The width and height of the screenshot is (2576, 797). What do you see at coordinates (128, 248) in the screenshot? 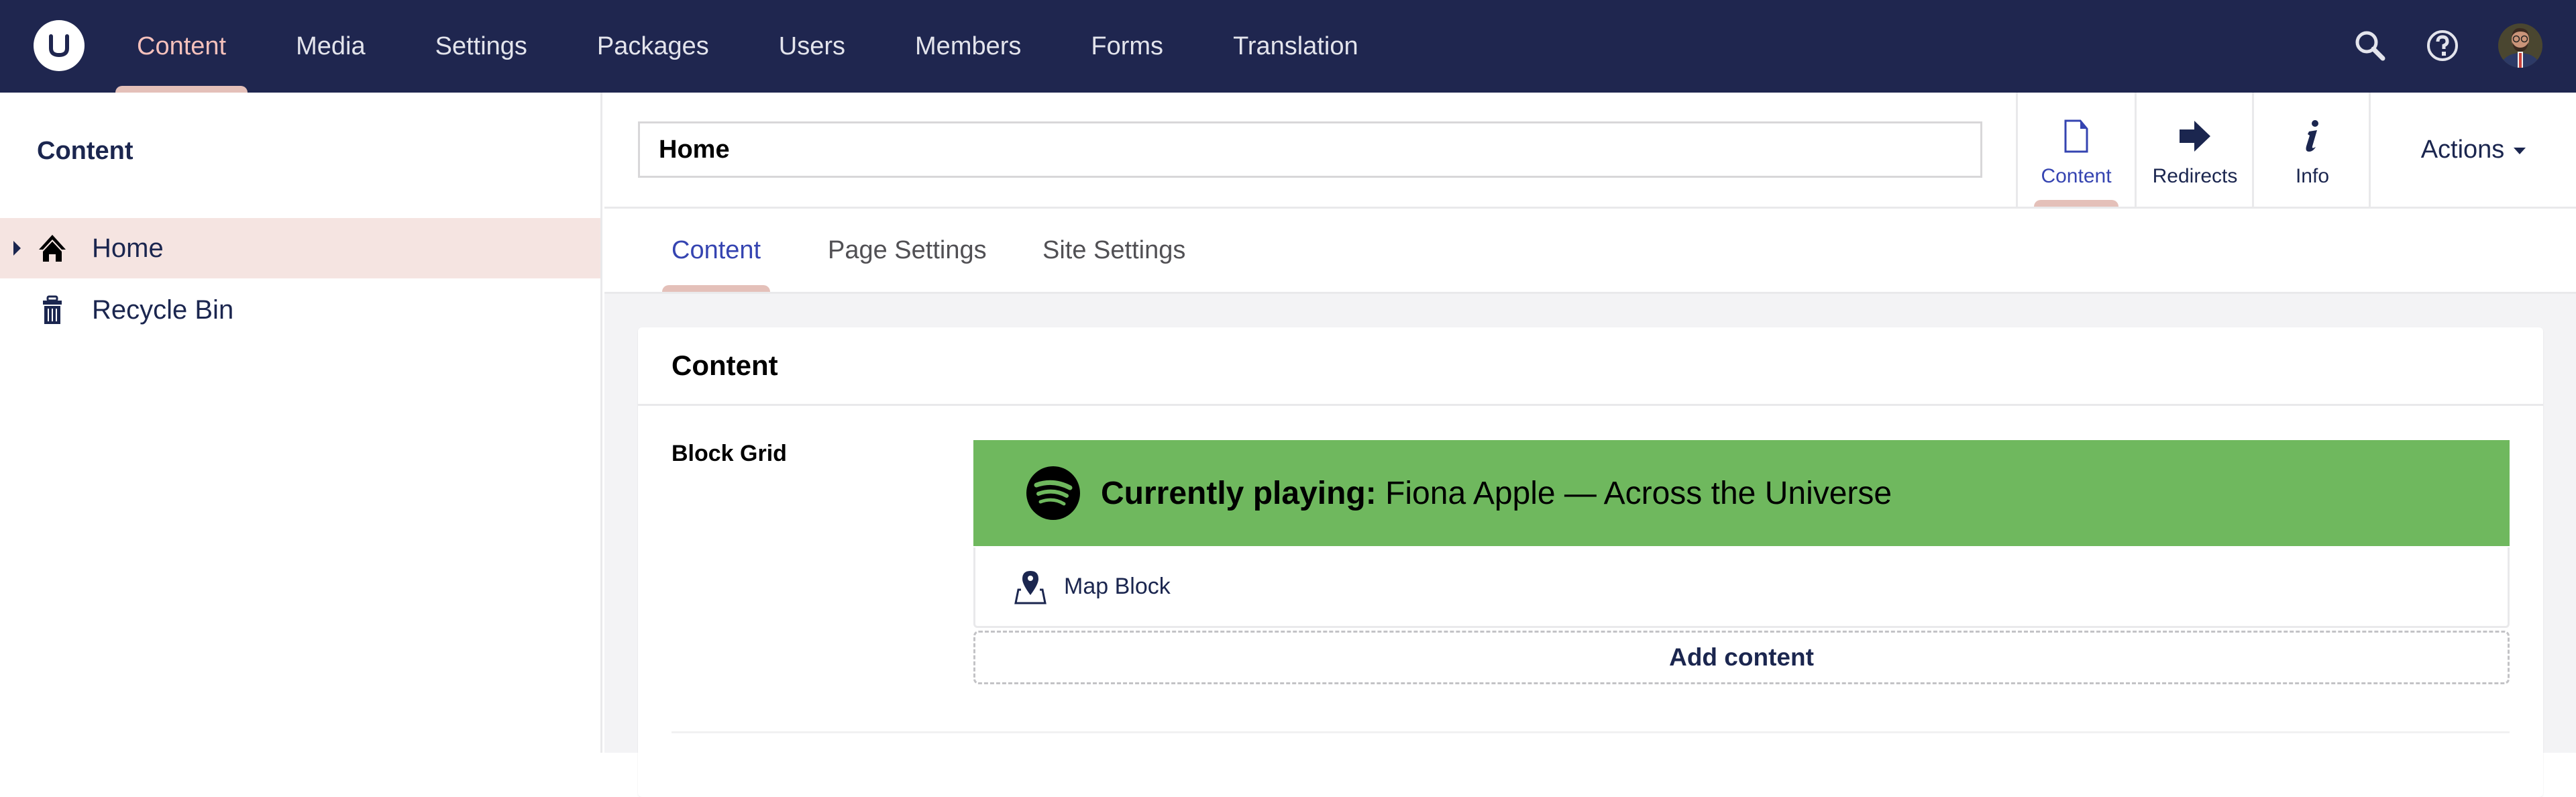
I see `tree-item-label: Home` at bounding box center [128, 248].